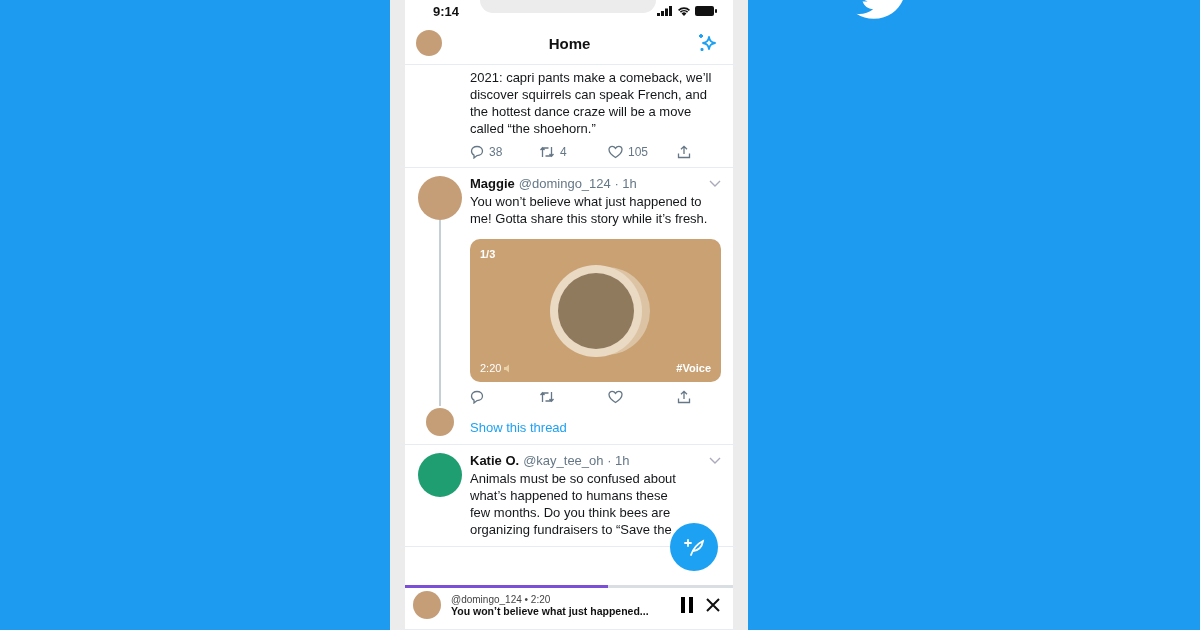 Image resolution: width=1200 pixels, height=630 pixels. I want to click on tweet-text: You won’t believe what just happened to me! Gotta share this story while it’s fresh., so click(589, 210).